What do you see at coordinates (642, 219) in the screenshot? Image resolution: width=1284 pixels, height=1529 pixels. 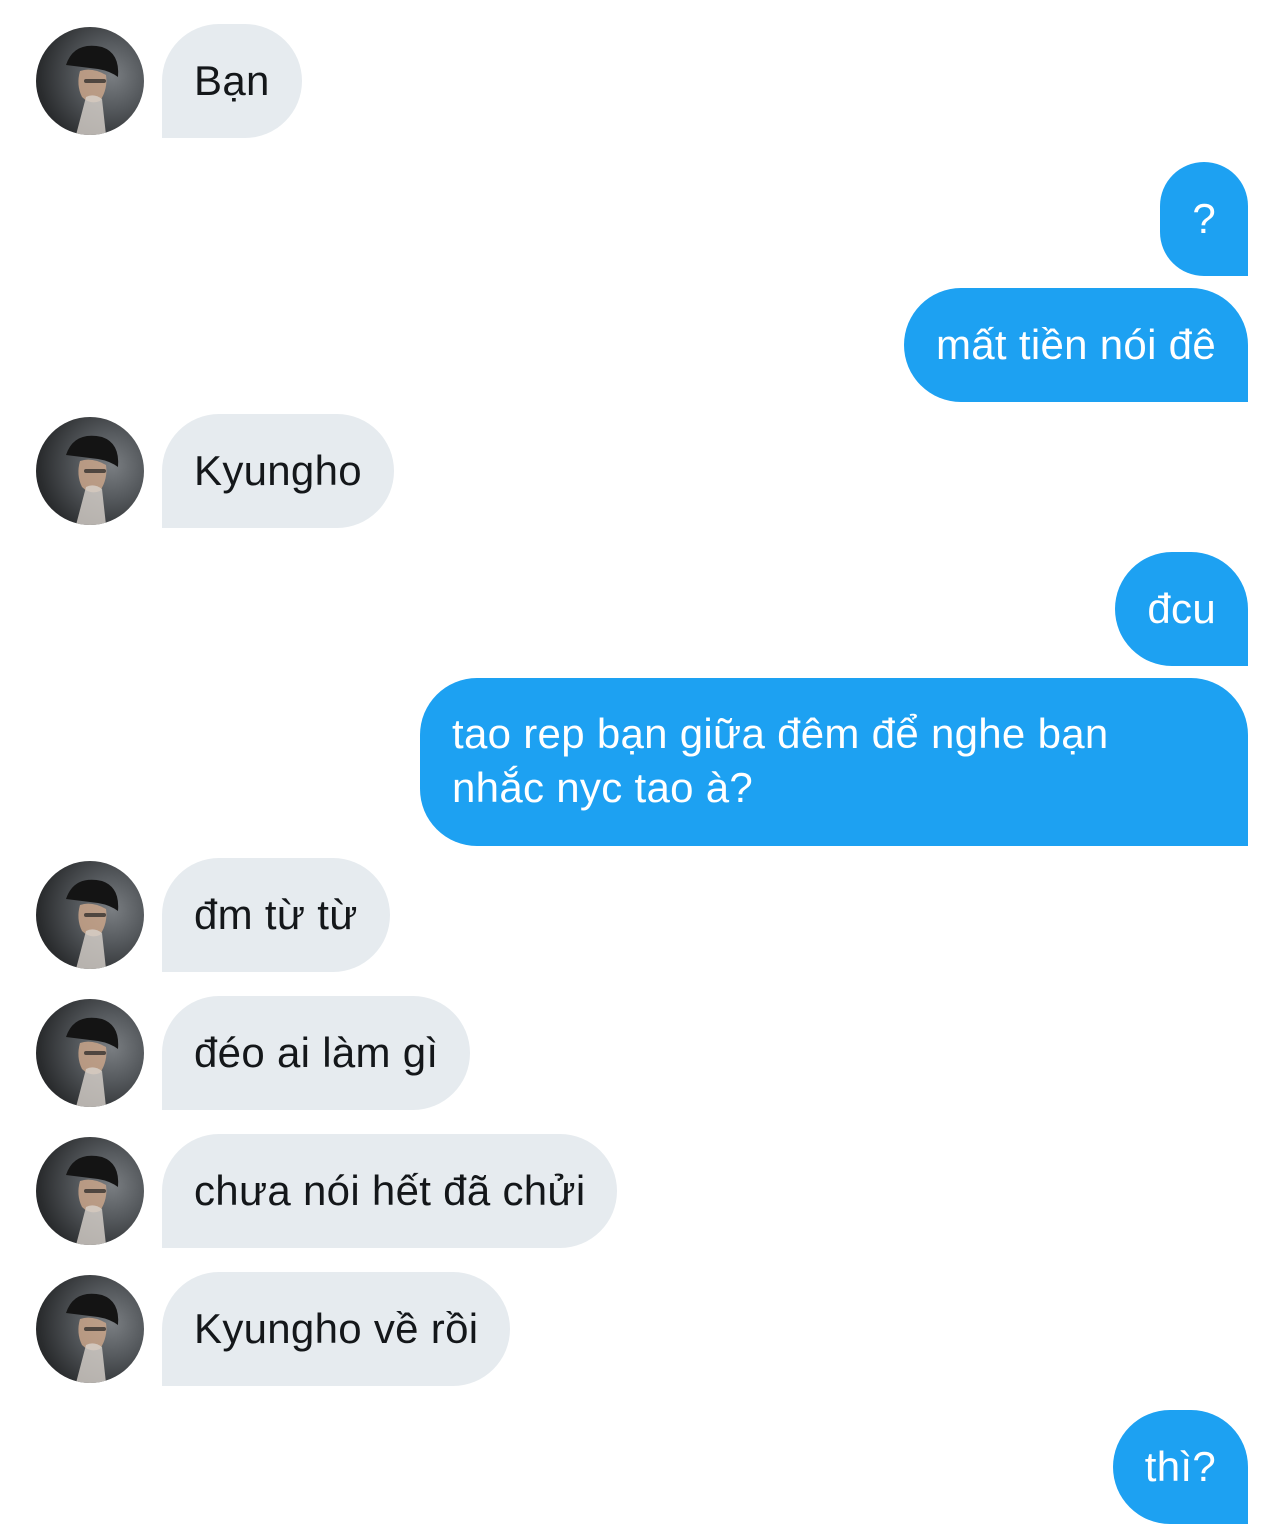 I see `message-row-outgoing: ?` at bounding box center [642, 219].